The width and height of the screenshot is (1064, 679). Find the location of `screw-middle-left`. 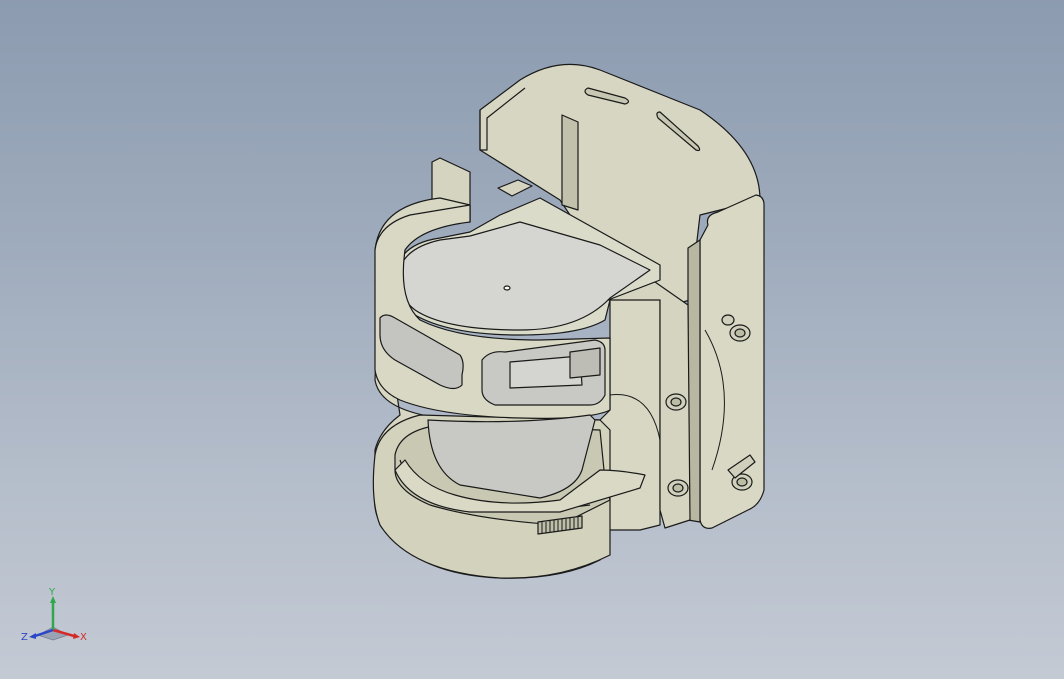

screw-middle-left is located at coordinates (676, 402).